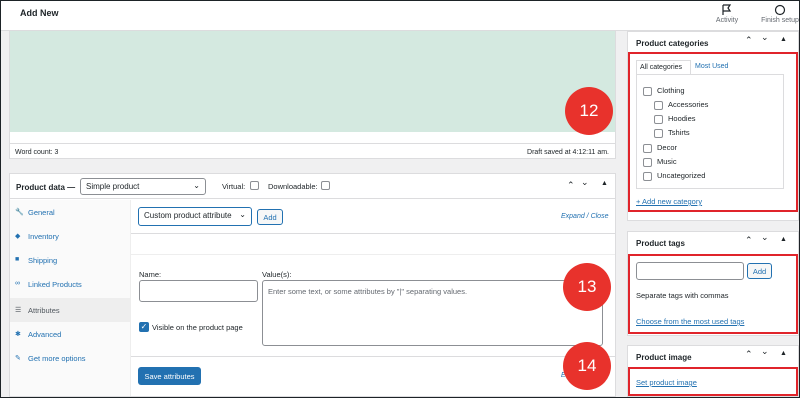 The image size is (800, 398). What do you see at coordinates (188, 215) in the screenshot?
I see `attribute-select-value: Custom product attribute` at bounding box center [188, 215].